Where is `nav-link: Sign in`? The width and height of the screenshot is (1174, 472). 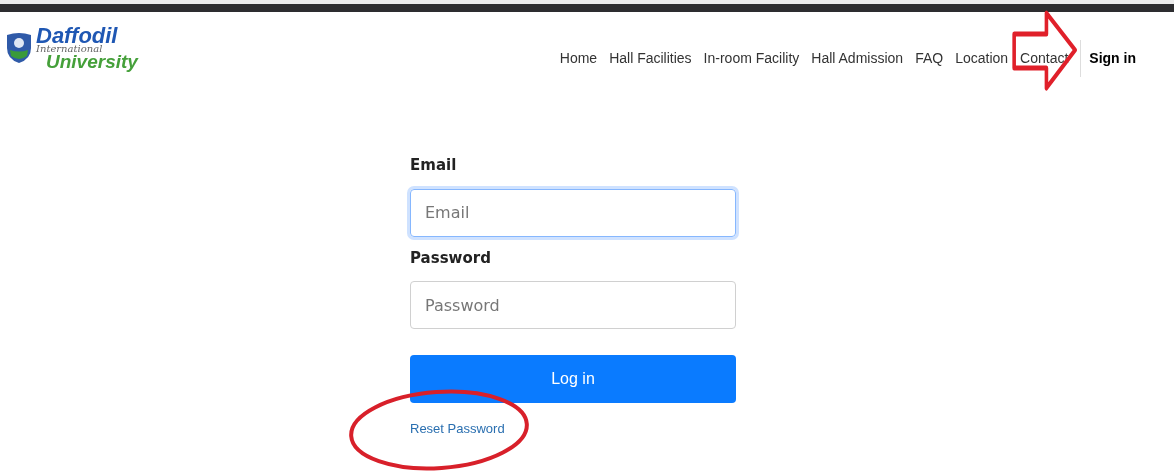 nav-link: Sign in is located at coordinates (1108, 58).